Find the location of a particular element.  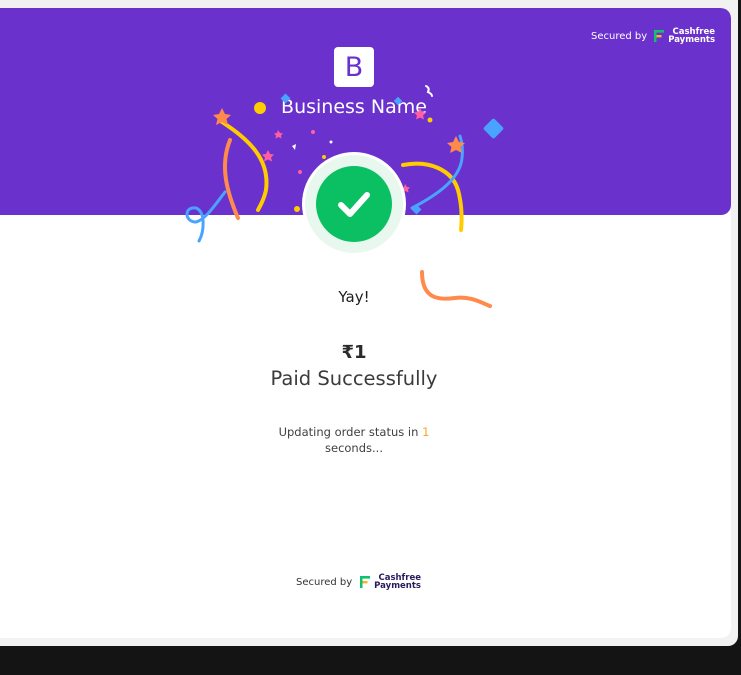

updating-prefix: Updating order status in is located at coordinates (348, 432).